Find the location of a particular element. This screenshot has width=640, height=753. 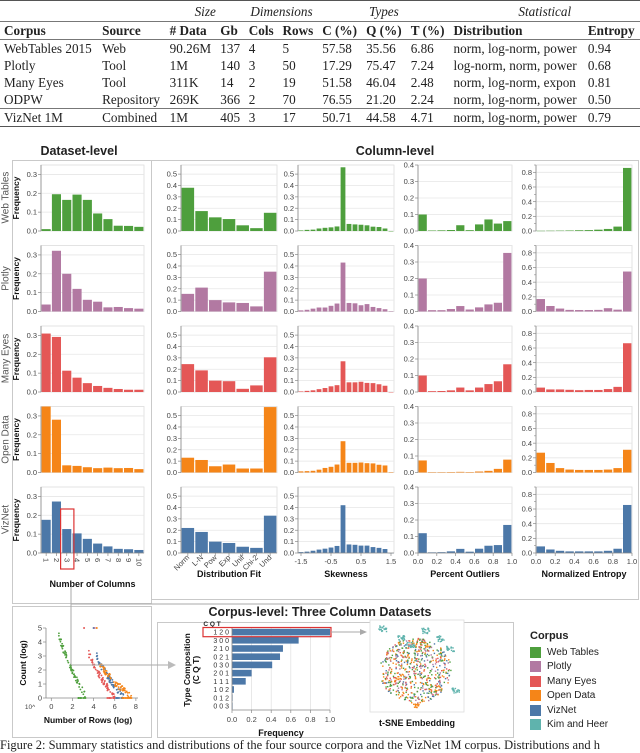

legend-item: Web Tables is located at coordinates (569, 652).